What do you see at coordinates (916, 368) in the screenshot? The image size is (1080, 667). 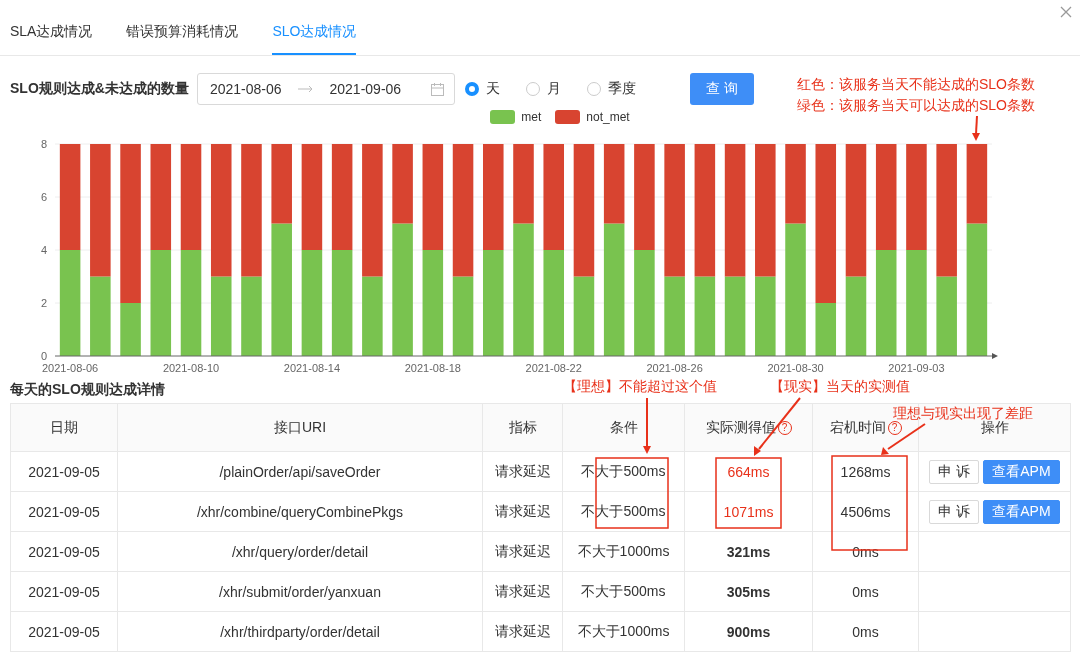 I see `axis-label: 2021-09-03` at bounding box center [916, 368].